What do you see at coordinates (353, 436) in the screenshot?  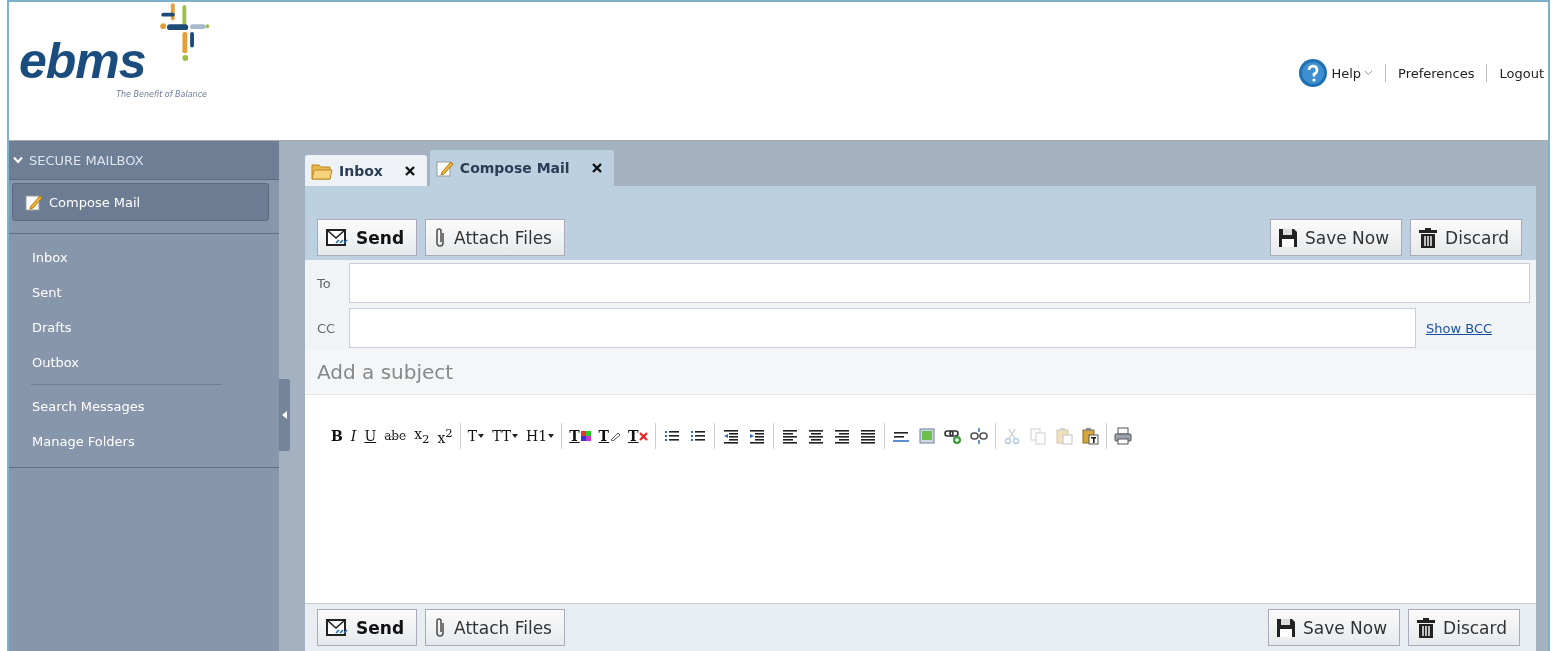 I see `format-button: I` at bounding box center [353, 436].